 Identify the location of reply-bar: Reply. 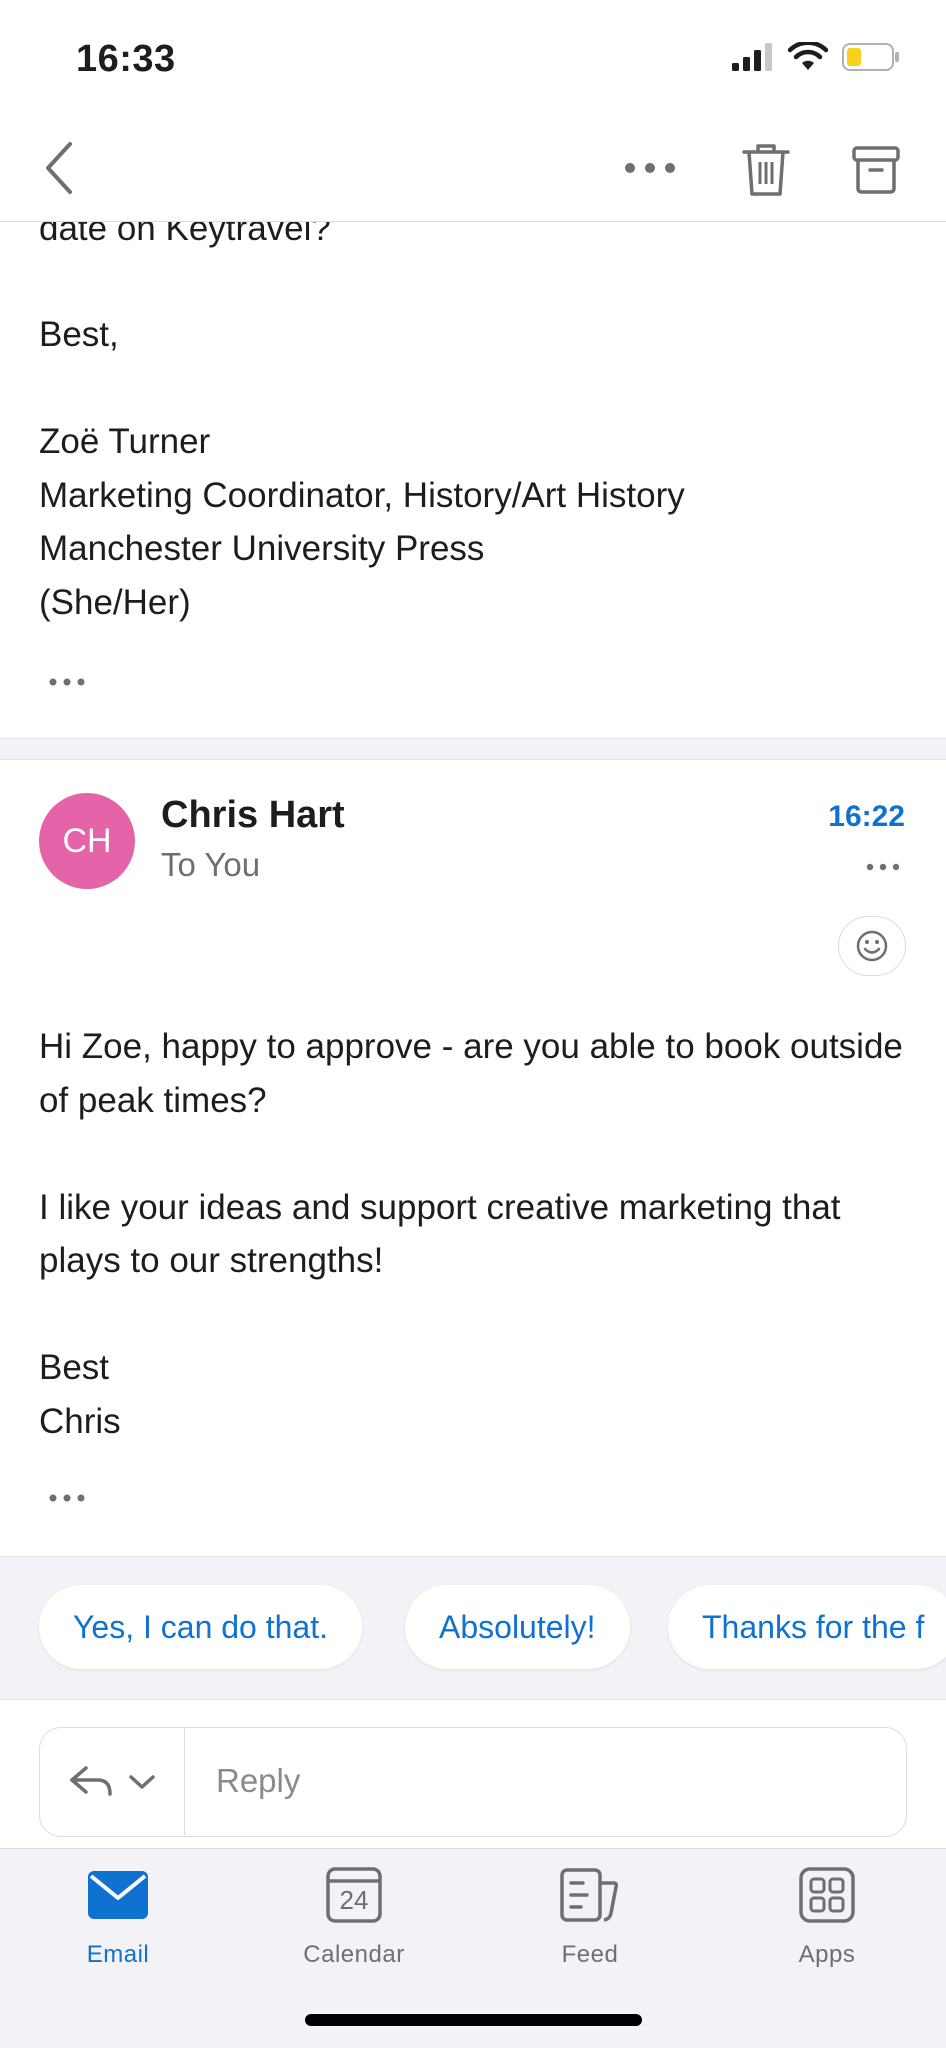
(473, 1774).